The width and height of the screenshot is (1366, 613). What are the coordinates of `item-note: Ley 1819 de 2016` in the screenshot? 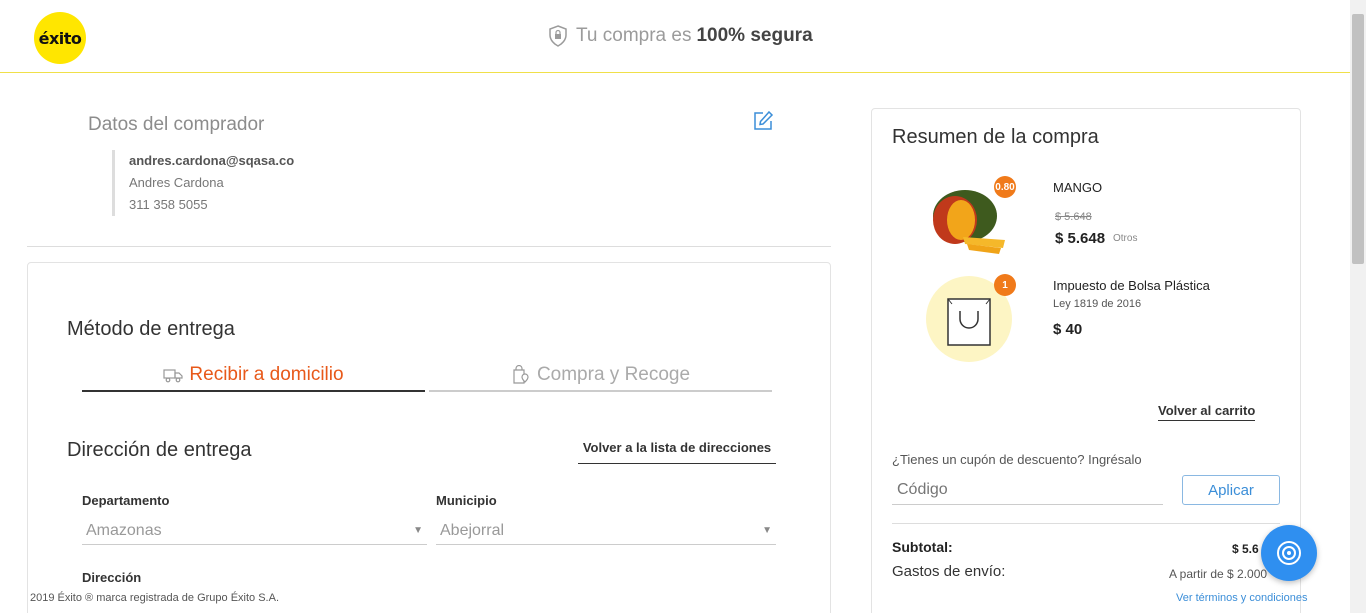 It's located at (1097, 304).